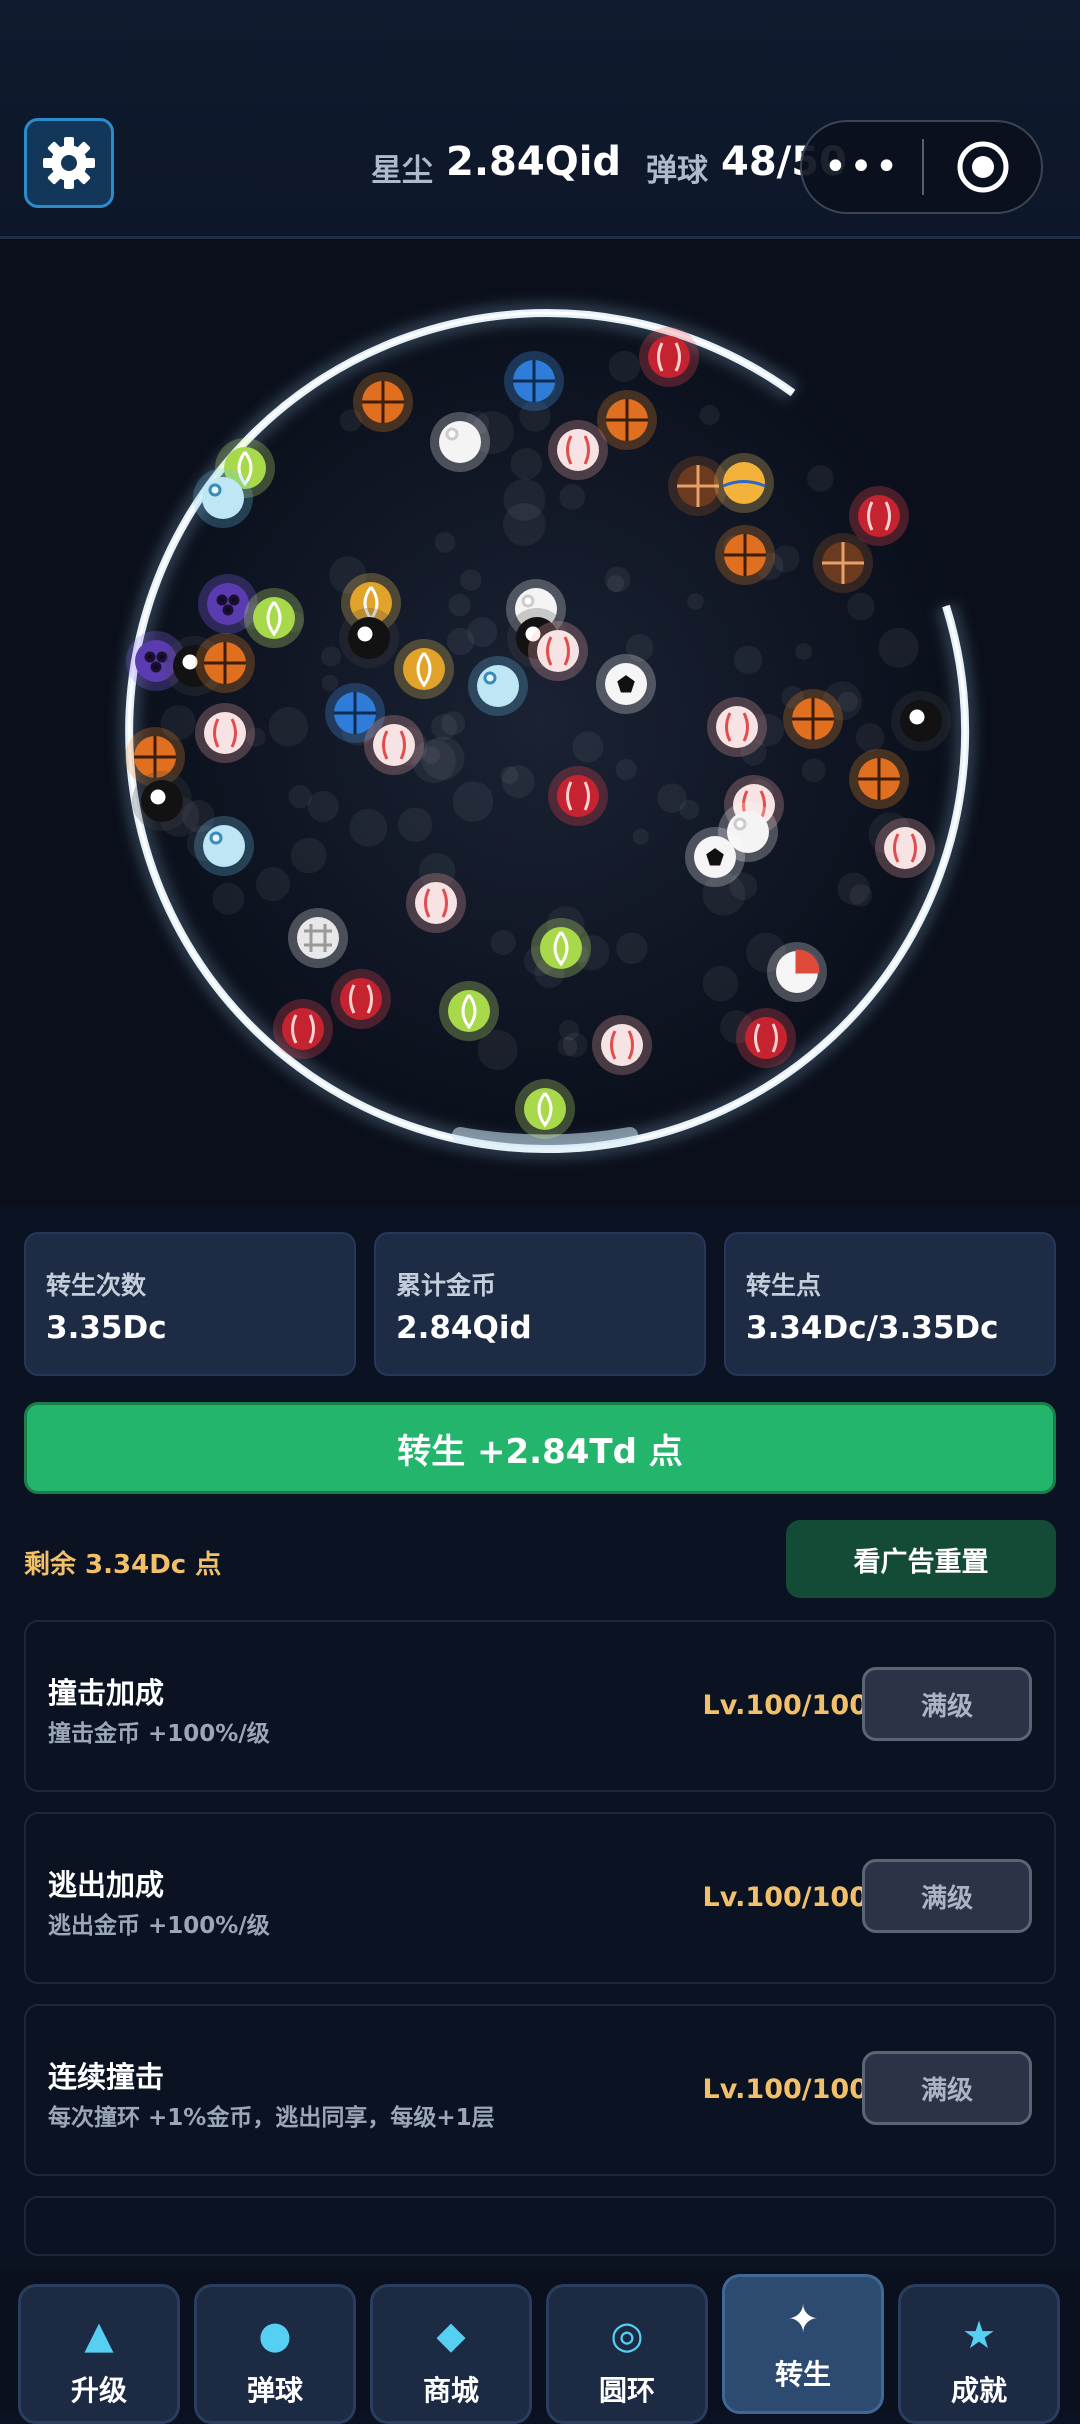 The image size is (1080, 2424). Describe the element at coordinates (450, 2390) in the screenshot. I see `tab-label: 商城` at that location.